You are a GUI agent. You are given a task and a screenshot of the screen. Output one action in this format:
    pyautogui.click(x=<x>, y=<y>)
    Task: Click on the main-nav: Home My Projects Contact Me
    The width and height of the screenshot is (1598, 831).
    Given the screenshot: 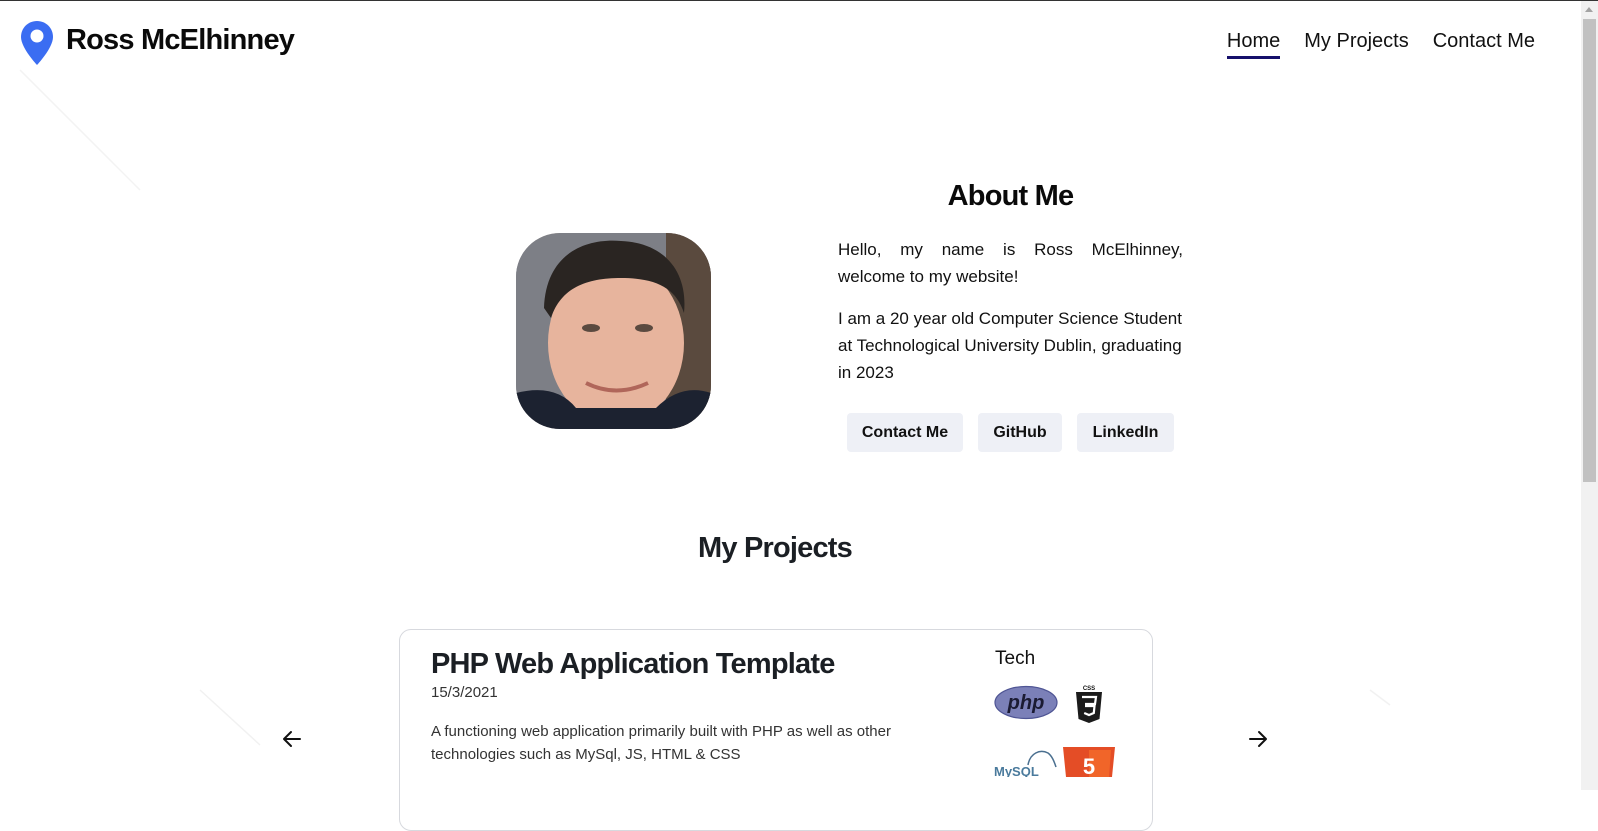 What is the action you would take?
    pyautogui.click(x=1380, y=44)
    